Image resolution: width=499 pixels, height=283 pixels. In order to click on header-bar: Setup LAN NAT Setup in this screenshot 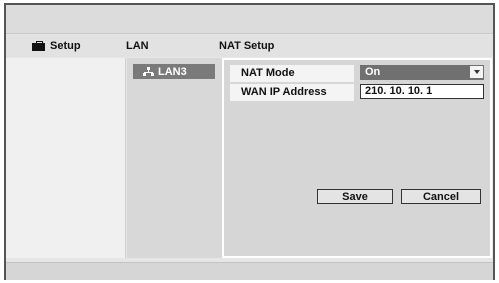, I will do `click(249, 46)`.